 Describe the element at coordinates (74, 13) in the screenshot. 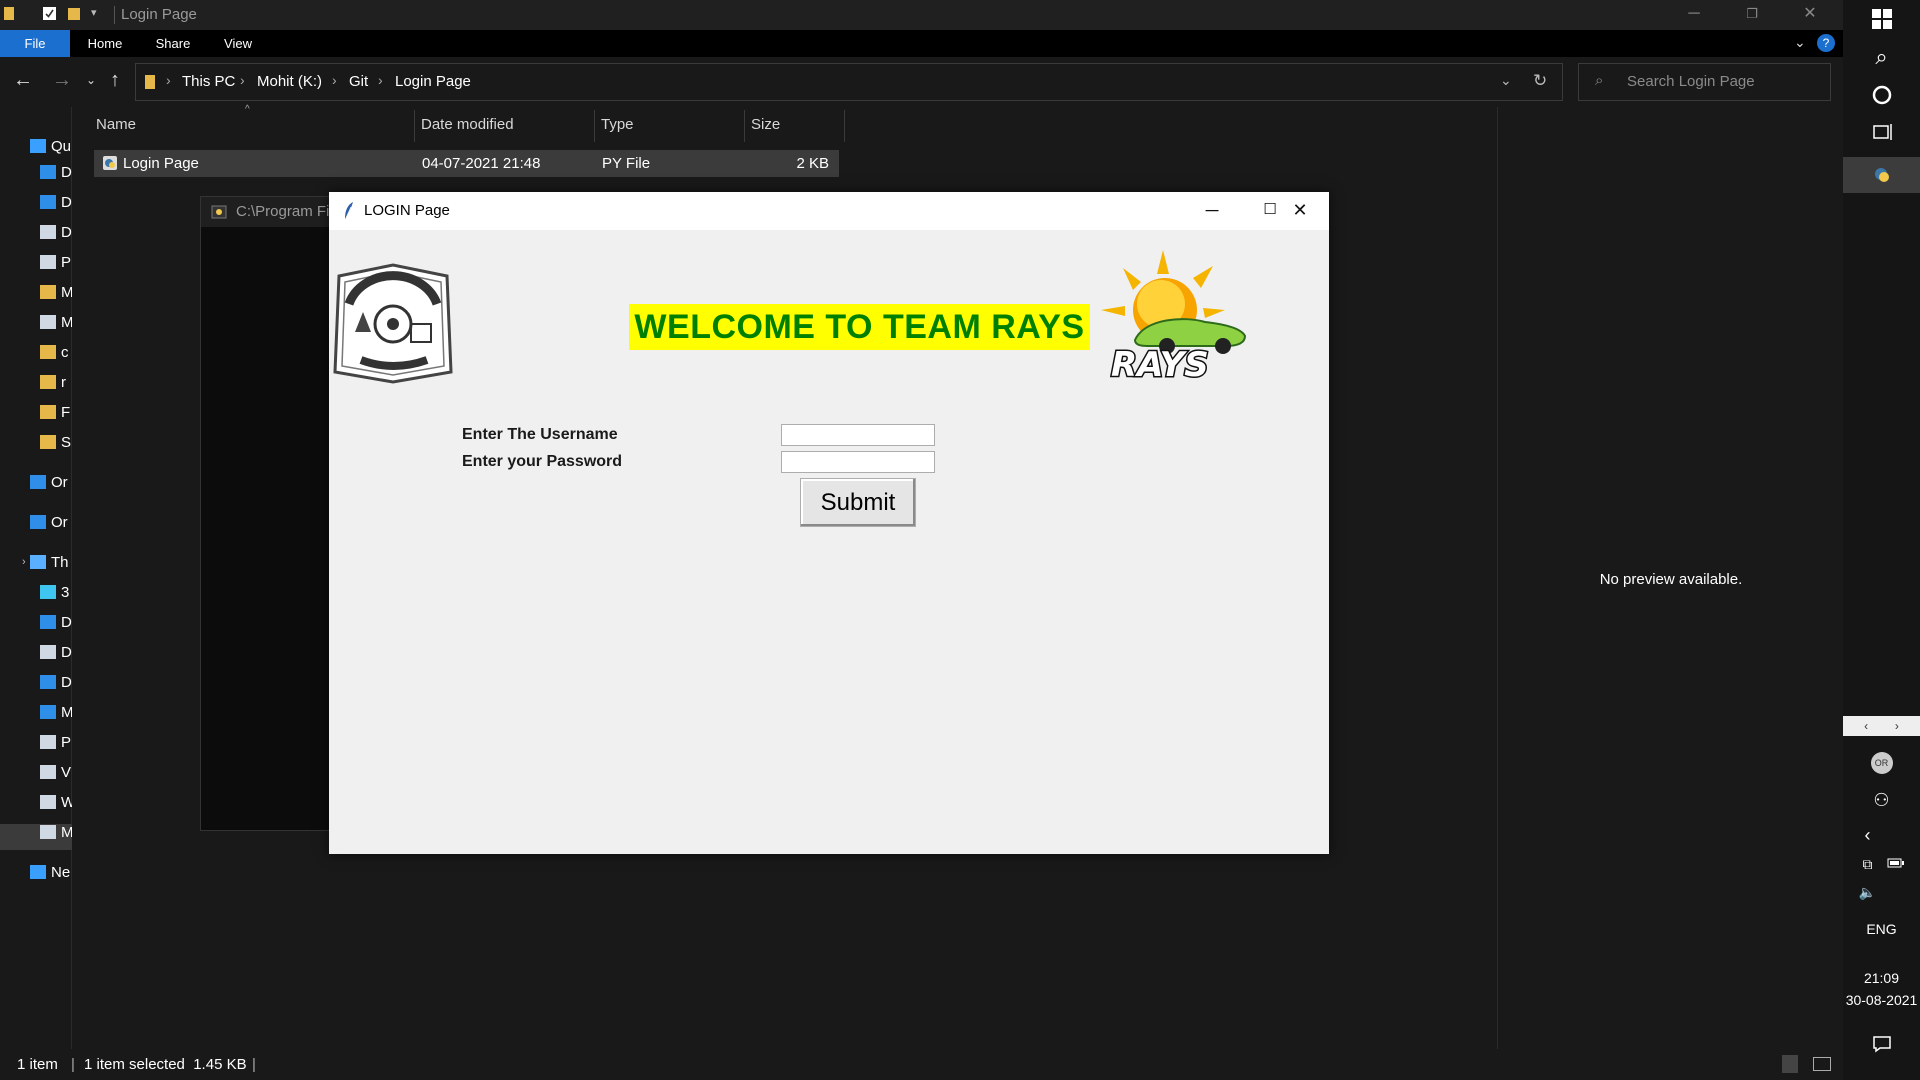

I see `new-folder-icon` at that location.